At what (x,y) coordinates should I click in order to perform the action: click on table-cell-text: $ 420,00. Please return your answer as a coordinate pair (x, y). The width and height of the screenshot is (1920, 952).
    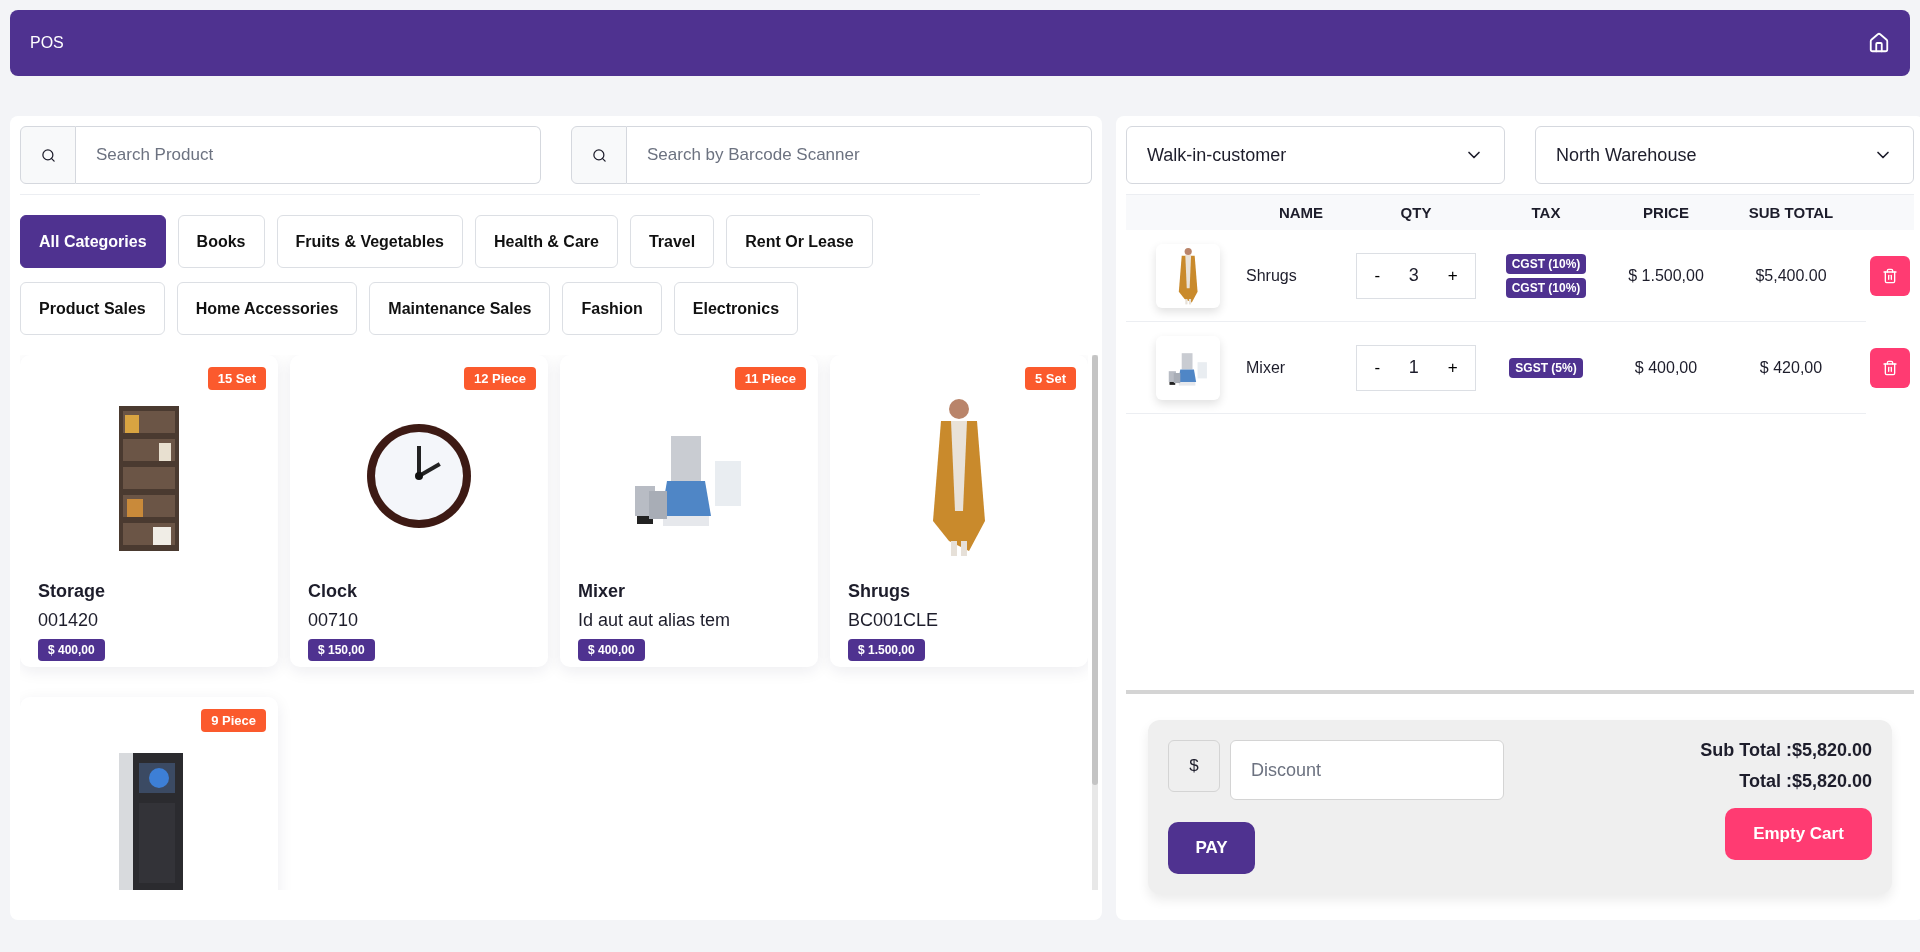
    Looking at the image, I should click on (1791, 367).